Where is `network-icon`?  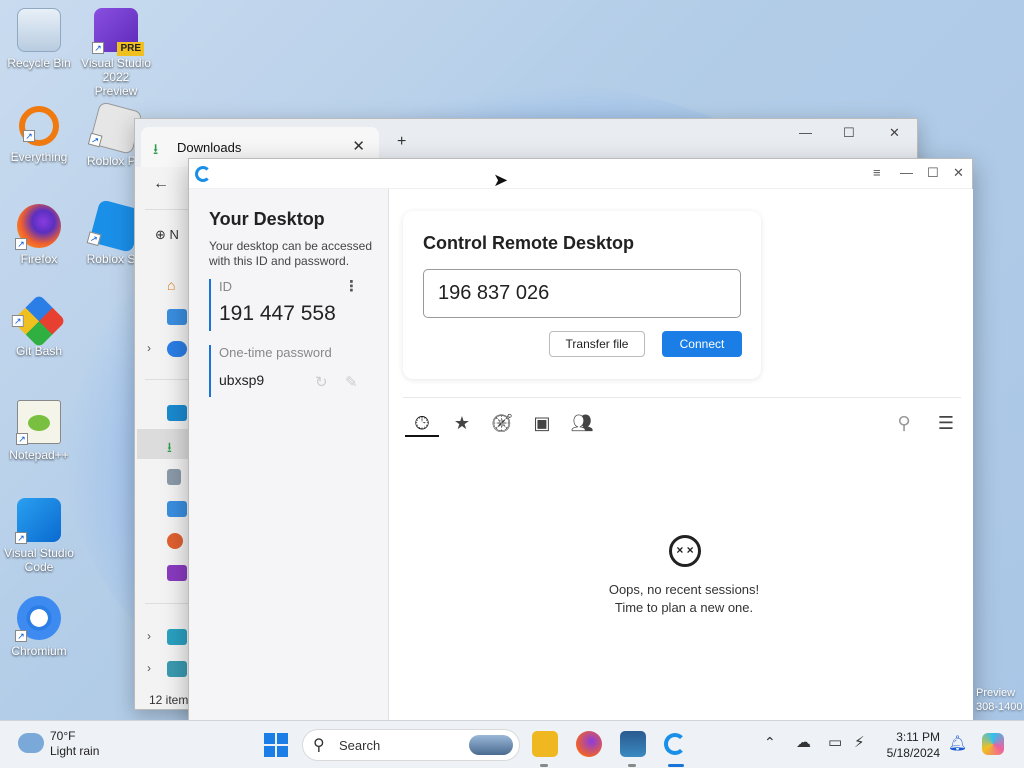 network-icon is located at coordinates (177, 669).